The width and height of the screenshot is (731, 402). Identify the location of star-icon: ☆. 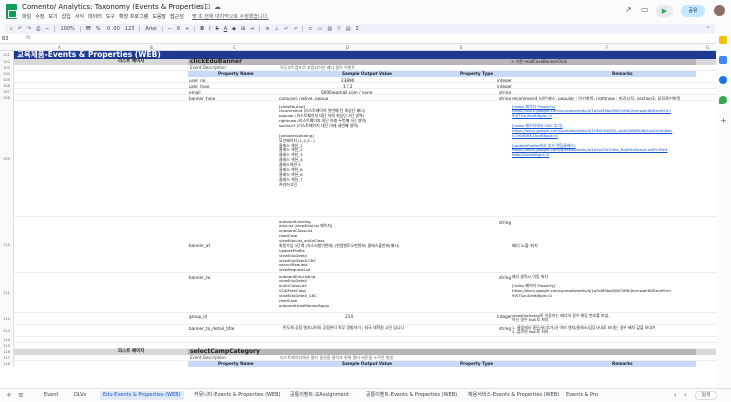
(199, 7).